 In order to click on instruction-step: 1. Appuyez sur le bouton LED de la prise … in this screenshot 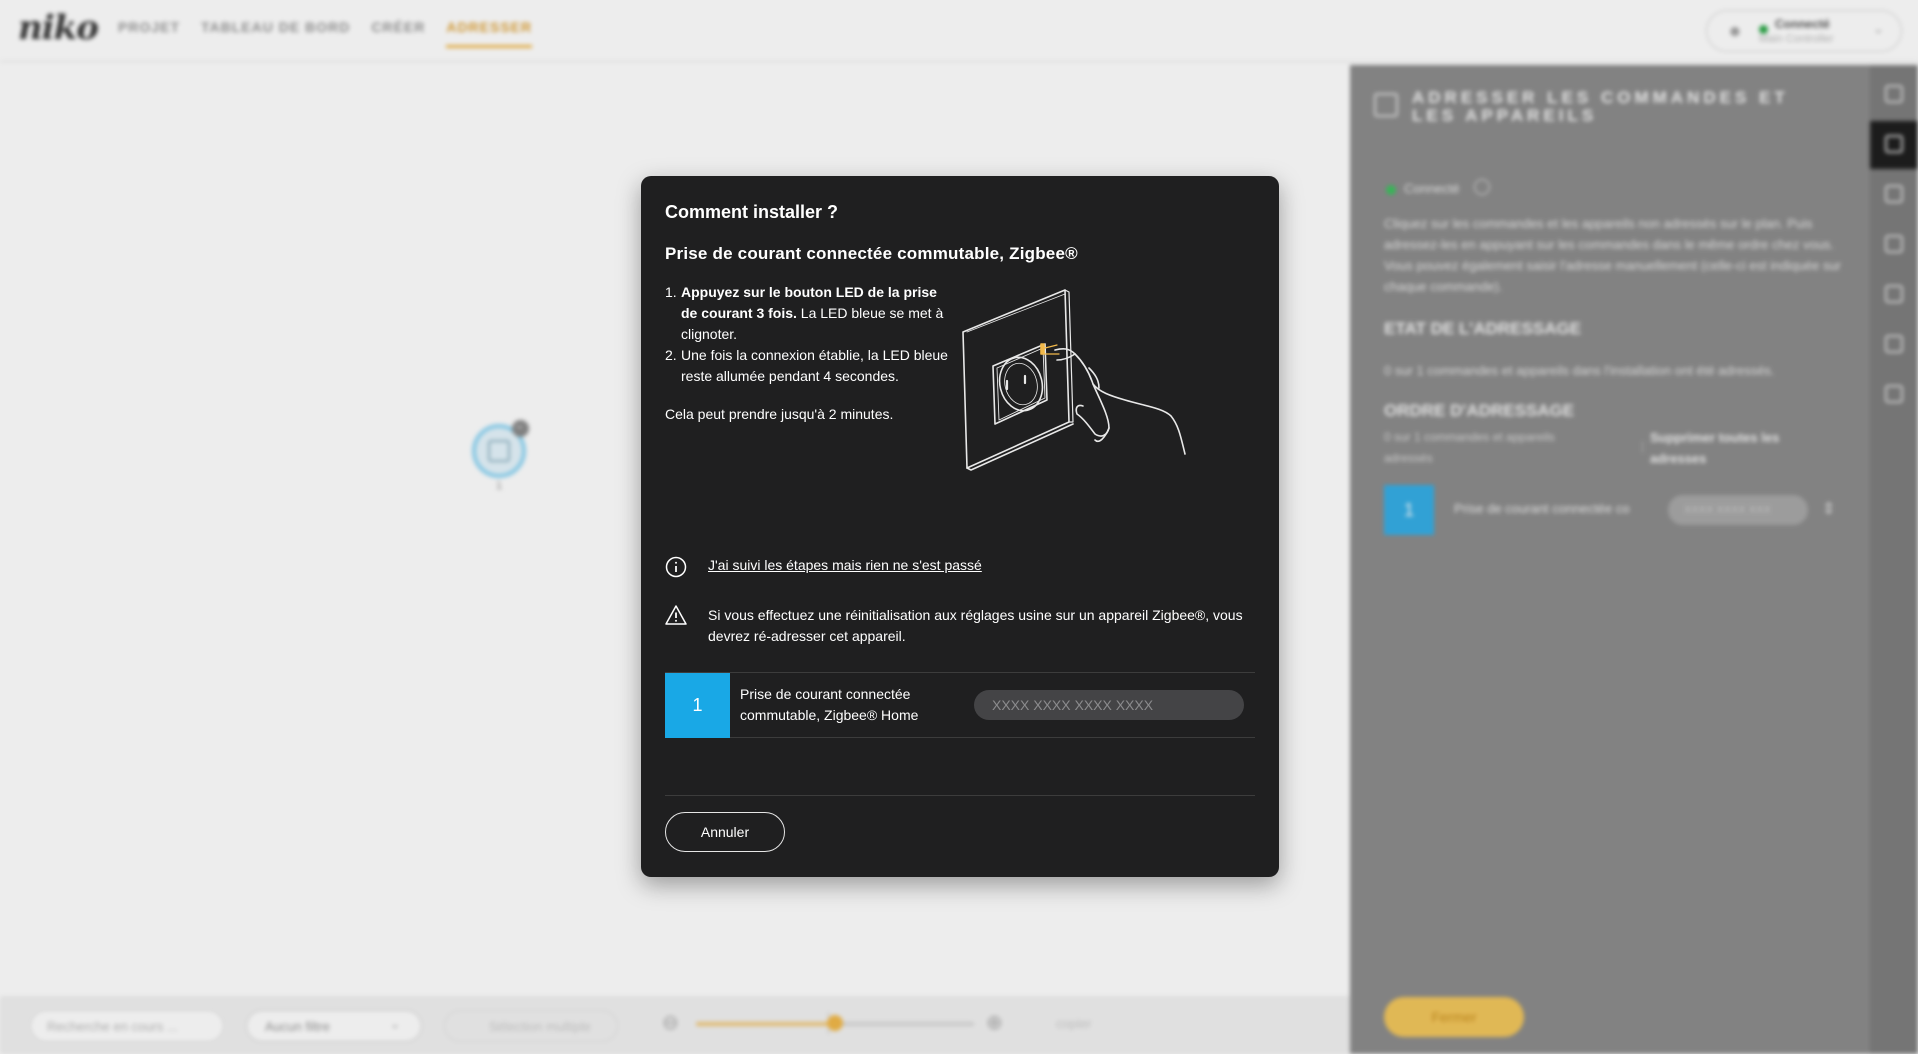, I will do `click(810, 313)`.